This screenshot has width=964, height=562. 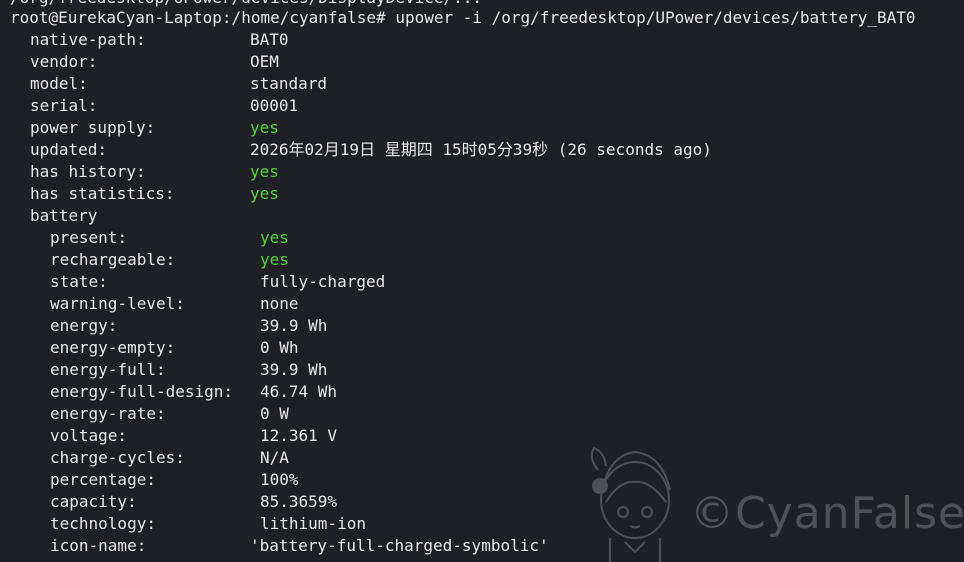 I want to click on battery-row-state: state: fully-charged, so click(x=490, y=282).